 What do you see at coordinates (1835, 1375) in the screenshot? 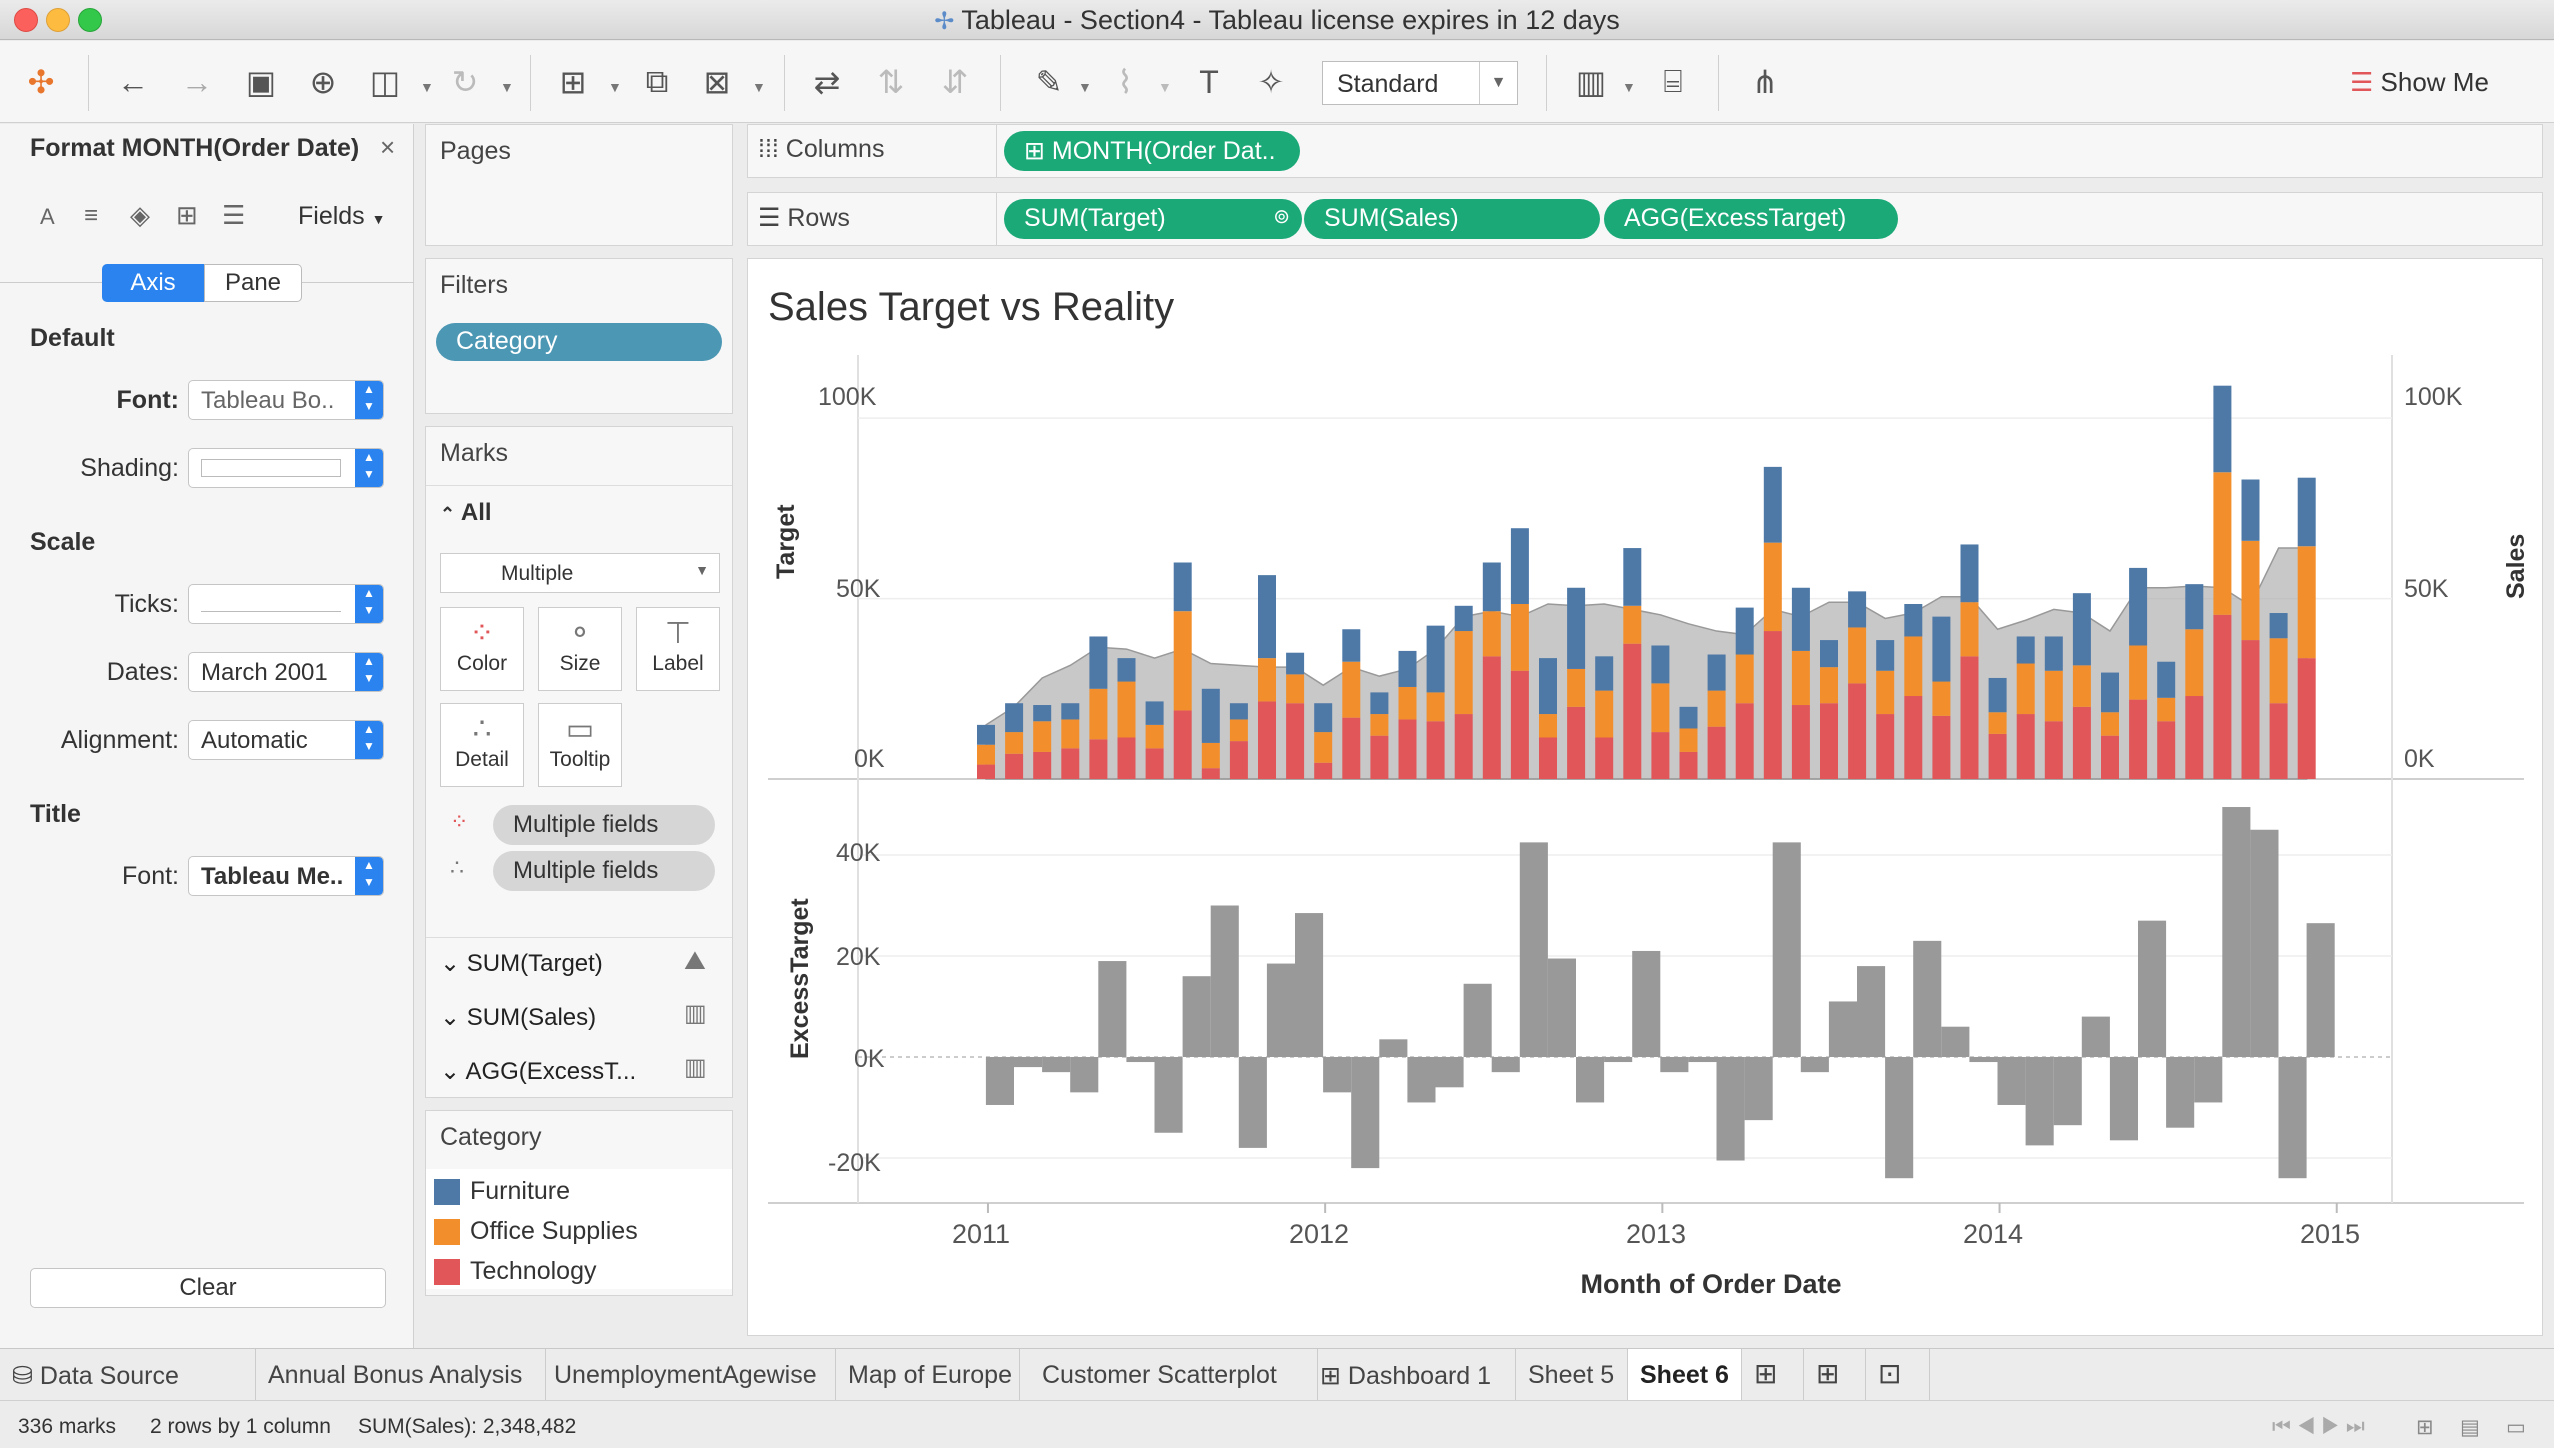
I see `new-dashboard-tab-icon: ⊞` at bounding box center [1835, 1375].